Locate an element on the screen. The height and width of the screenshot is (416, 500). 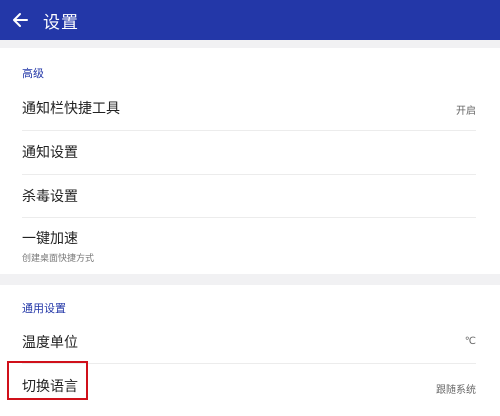
setting-one-key-boost: 一键加速 创建桌面快捷方式 is located at coordinates (250, 246).